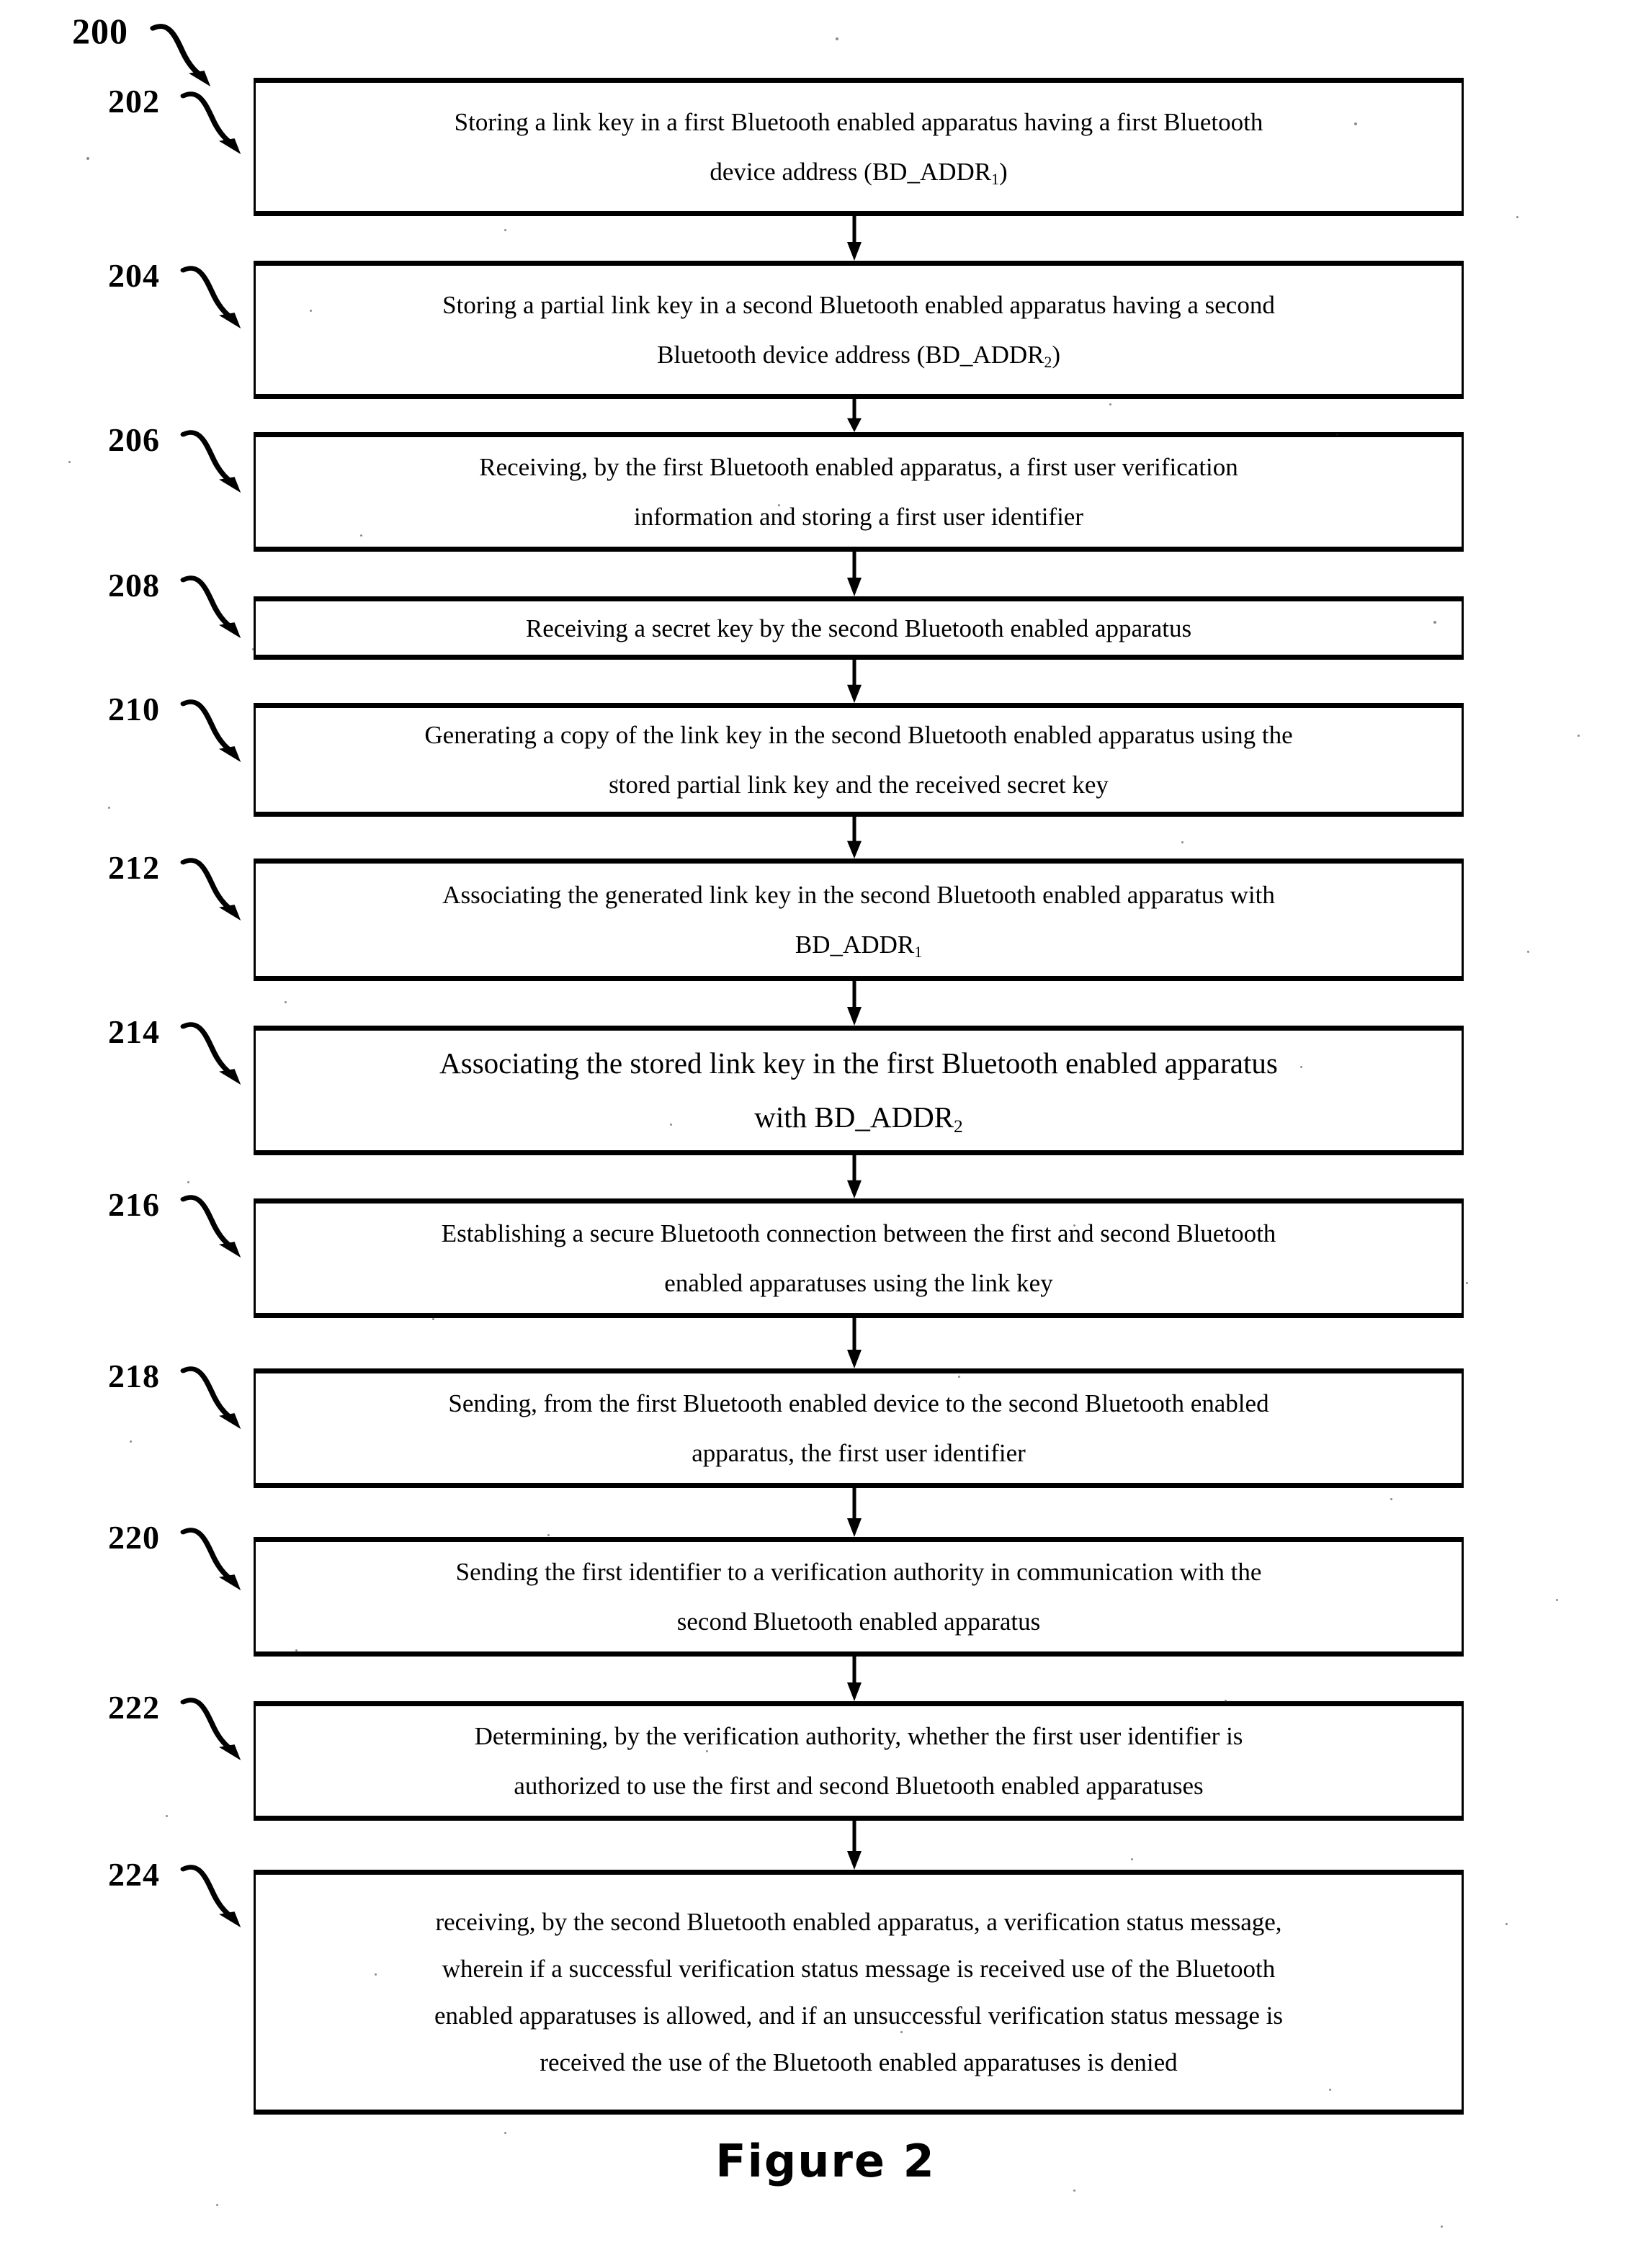 The image size is (1651, 2268). What do you see at coordinates (858, 356) in the screenshot?
I see `process-box-204-line-2: Bluetooth device address (BD_ADDR2)` at bounding box center [858, 356].